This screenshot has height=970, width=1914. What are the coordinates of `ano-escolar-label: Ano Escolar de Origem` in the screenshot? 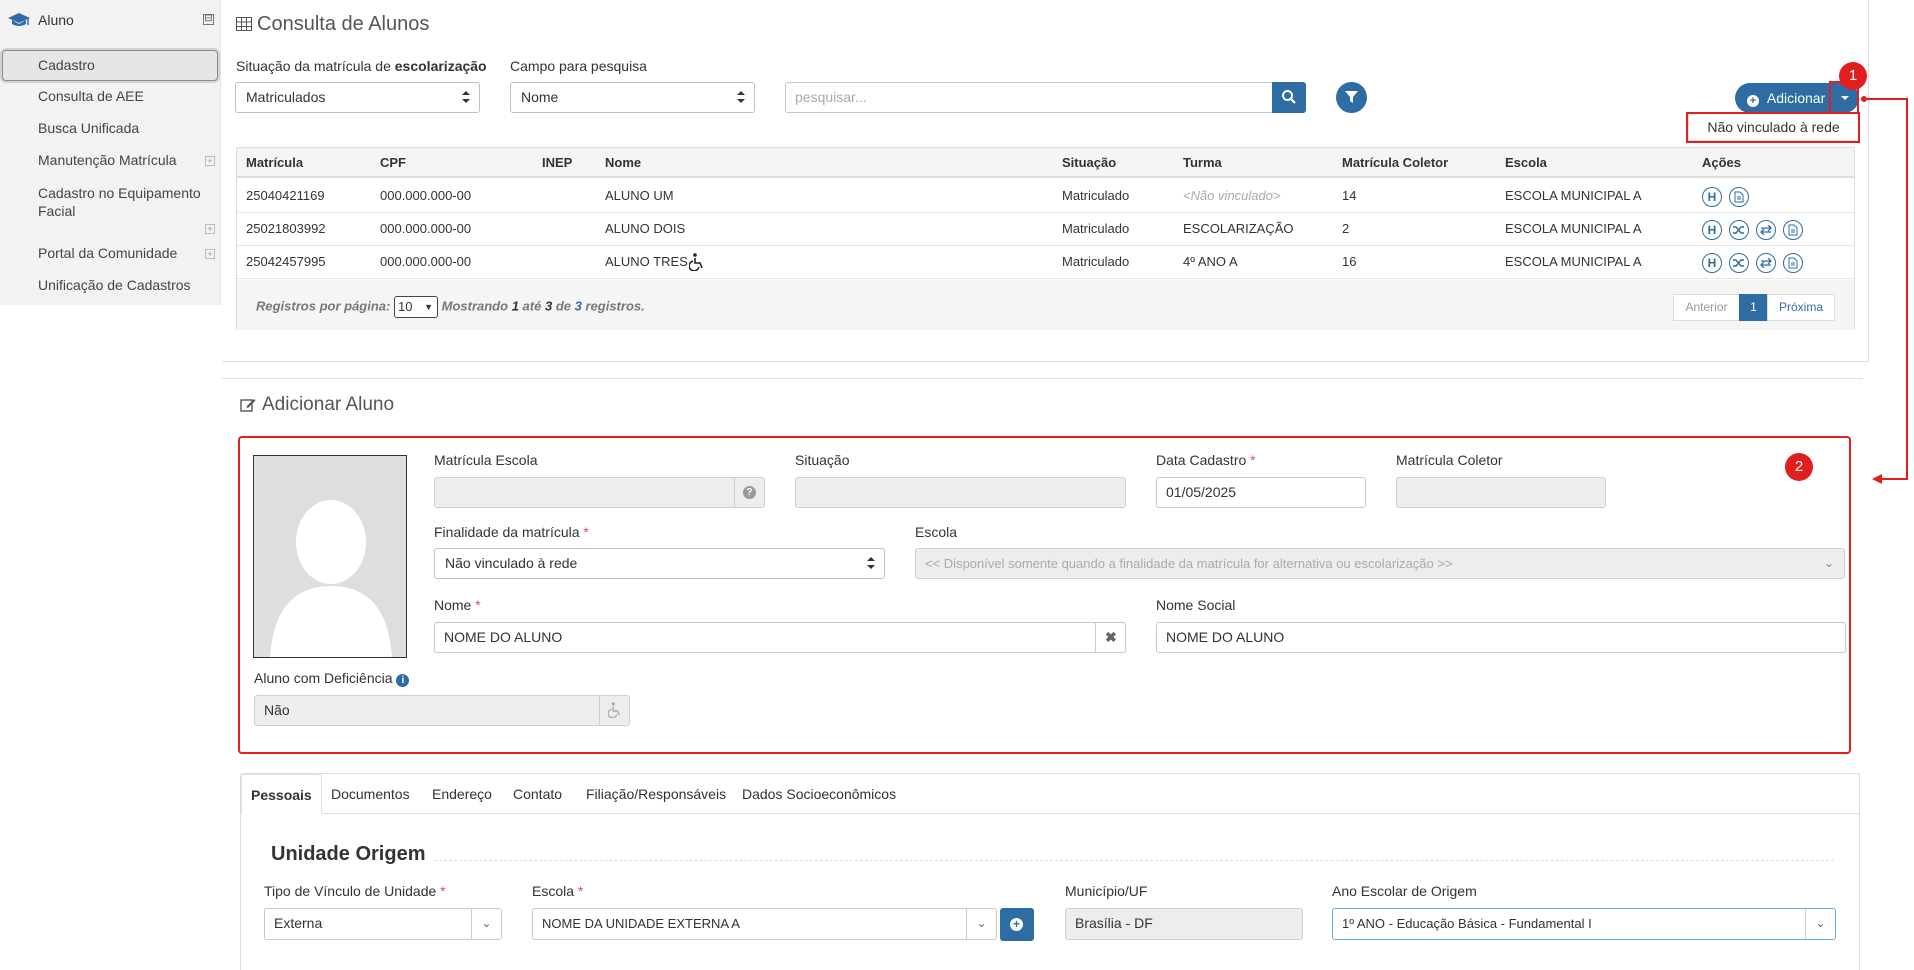 It's located at (1404, 891).